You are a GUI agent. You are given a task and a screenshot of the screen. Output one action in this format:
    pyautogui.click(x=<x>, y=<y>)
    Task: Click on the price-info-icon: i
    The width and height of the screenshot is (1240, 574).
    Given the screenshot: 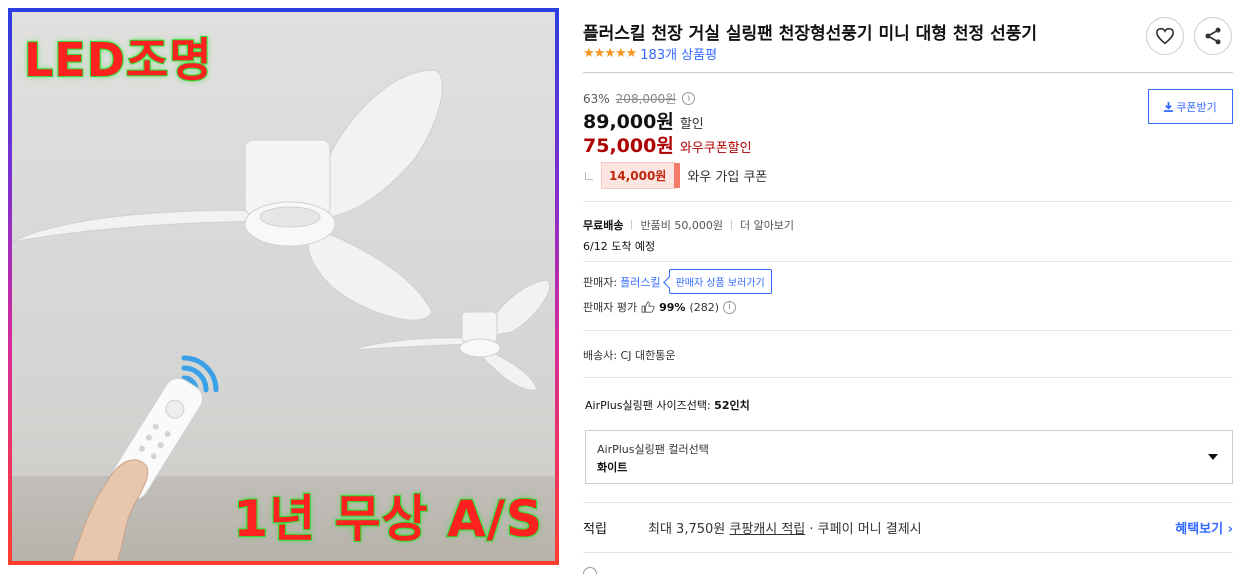 What is the action you would take?
    pyautogui.click(x=689, y=98)
    